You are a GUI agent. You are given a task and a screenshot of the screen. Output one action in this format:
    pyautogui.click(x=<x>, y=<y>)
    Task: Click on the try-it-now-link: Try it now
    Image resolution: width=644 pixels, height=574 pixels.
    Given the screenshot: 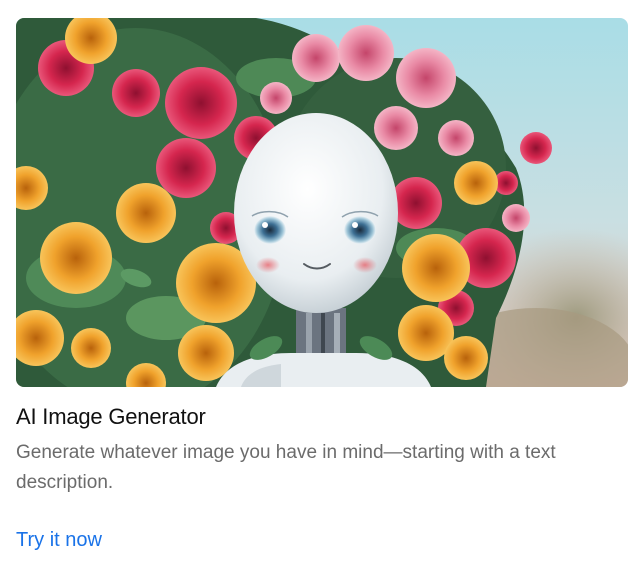 What is the action you would take?
    pyautogui.click(x=59, y=540)
    